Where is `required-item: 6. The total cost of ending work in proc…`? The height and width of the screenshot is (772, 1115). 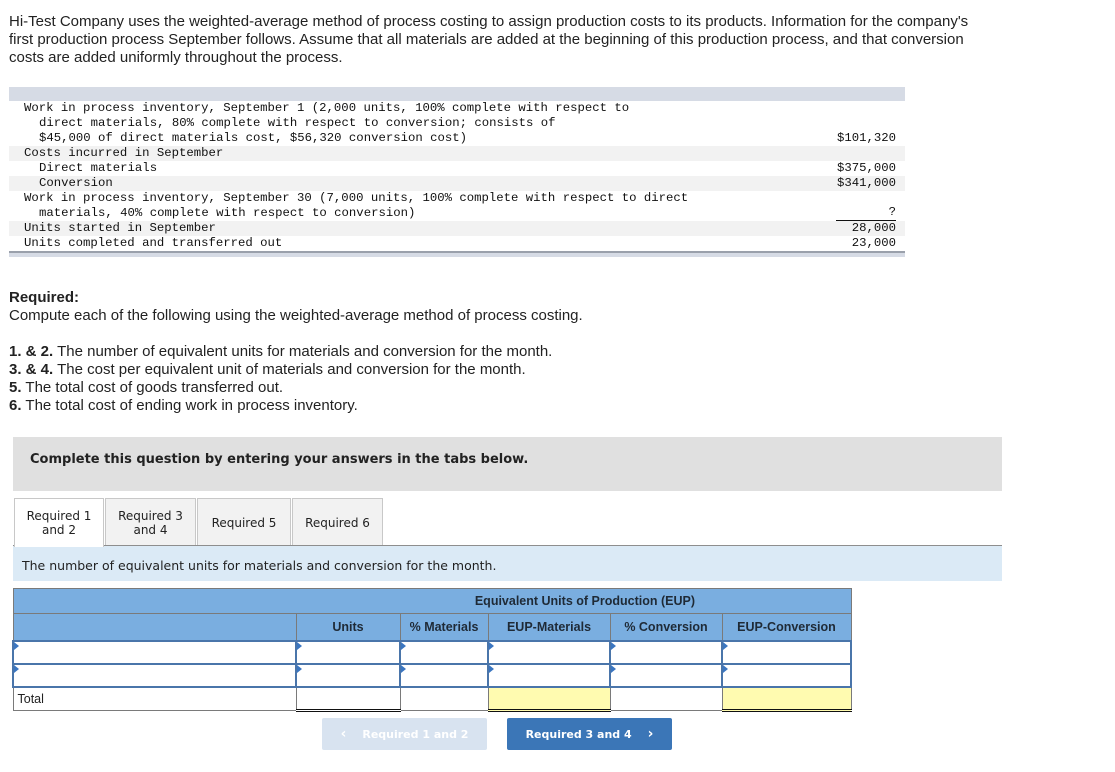 required-item: 6. The total cost of ending work in proc… is located at coordinates (183, 405).